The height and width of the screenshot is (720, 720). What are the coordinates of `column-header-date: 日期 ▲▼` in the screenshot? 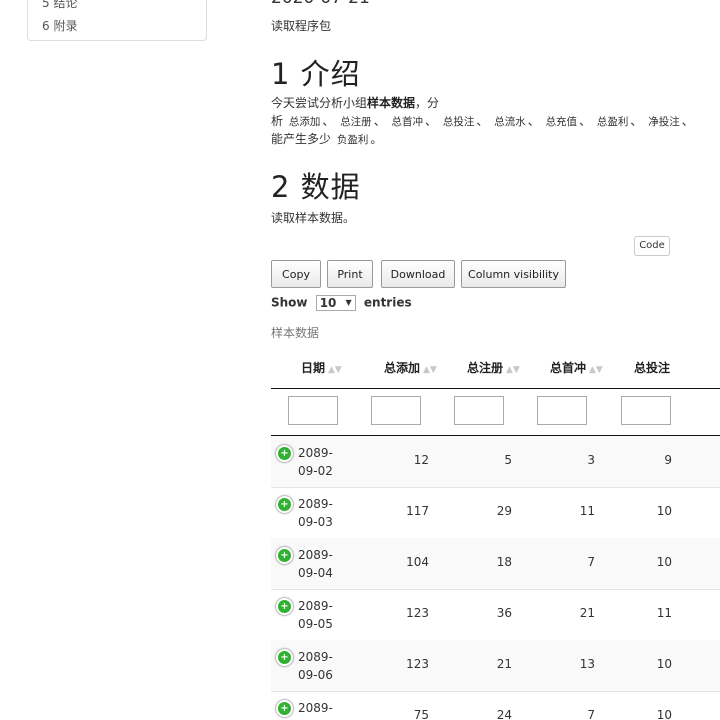 It's located at (321, 368).